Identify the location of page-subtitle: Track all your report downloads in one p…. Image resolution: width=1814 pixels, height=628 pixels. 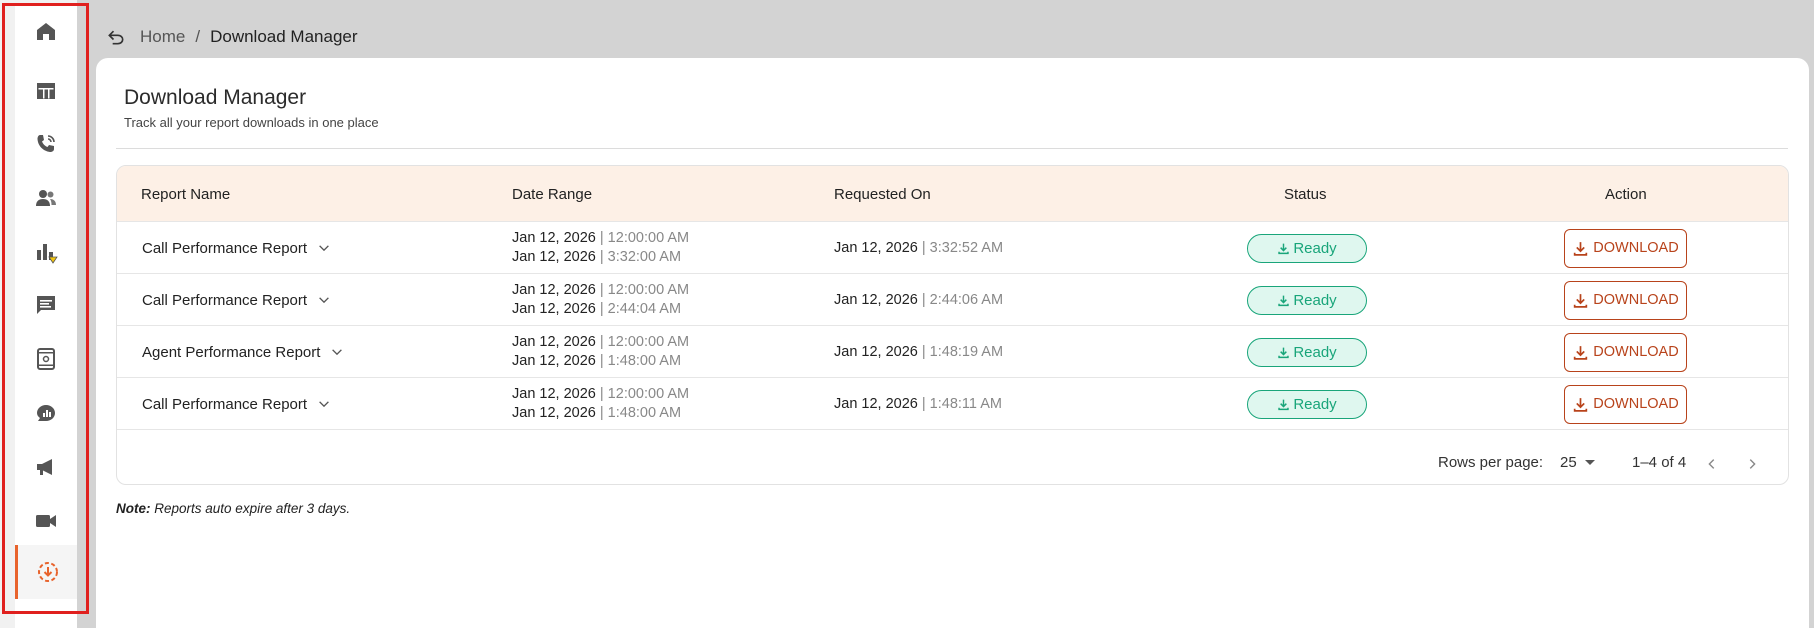
(251, 122).